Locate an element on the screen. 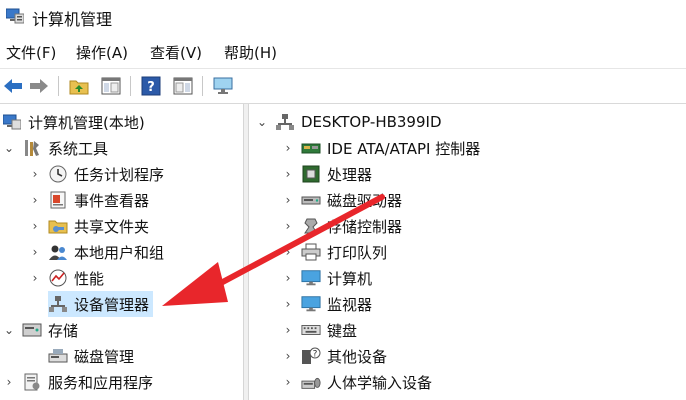 This screenshot has width=686, height=400. menu-bar: 文件(F) 操作(A) 查看(V) 帮助(H) is located at coordinates (343, 50).